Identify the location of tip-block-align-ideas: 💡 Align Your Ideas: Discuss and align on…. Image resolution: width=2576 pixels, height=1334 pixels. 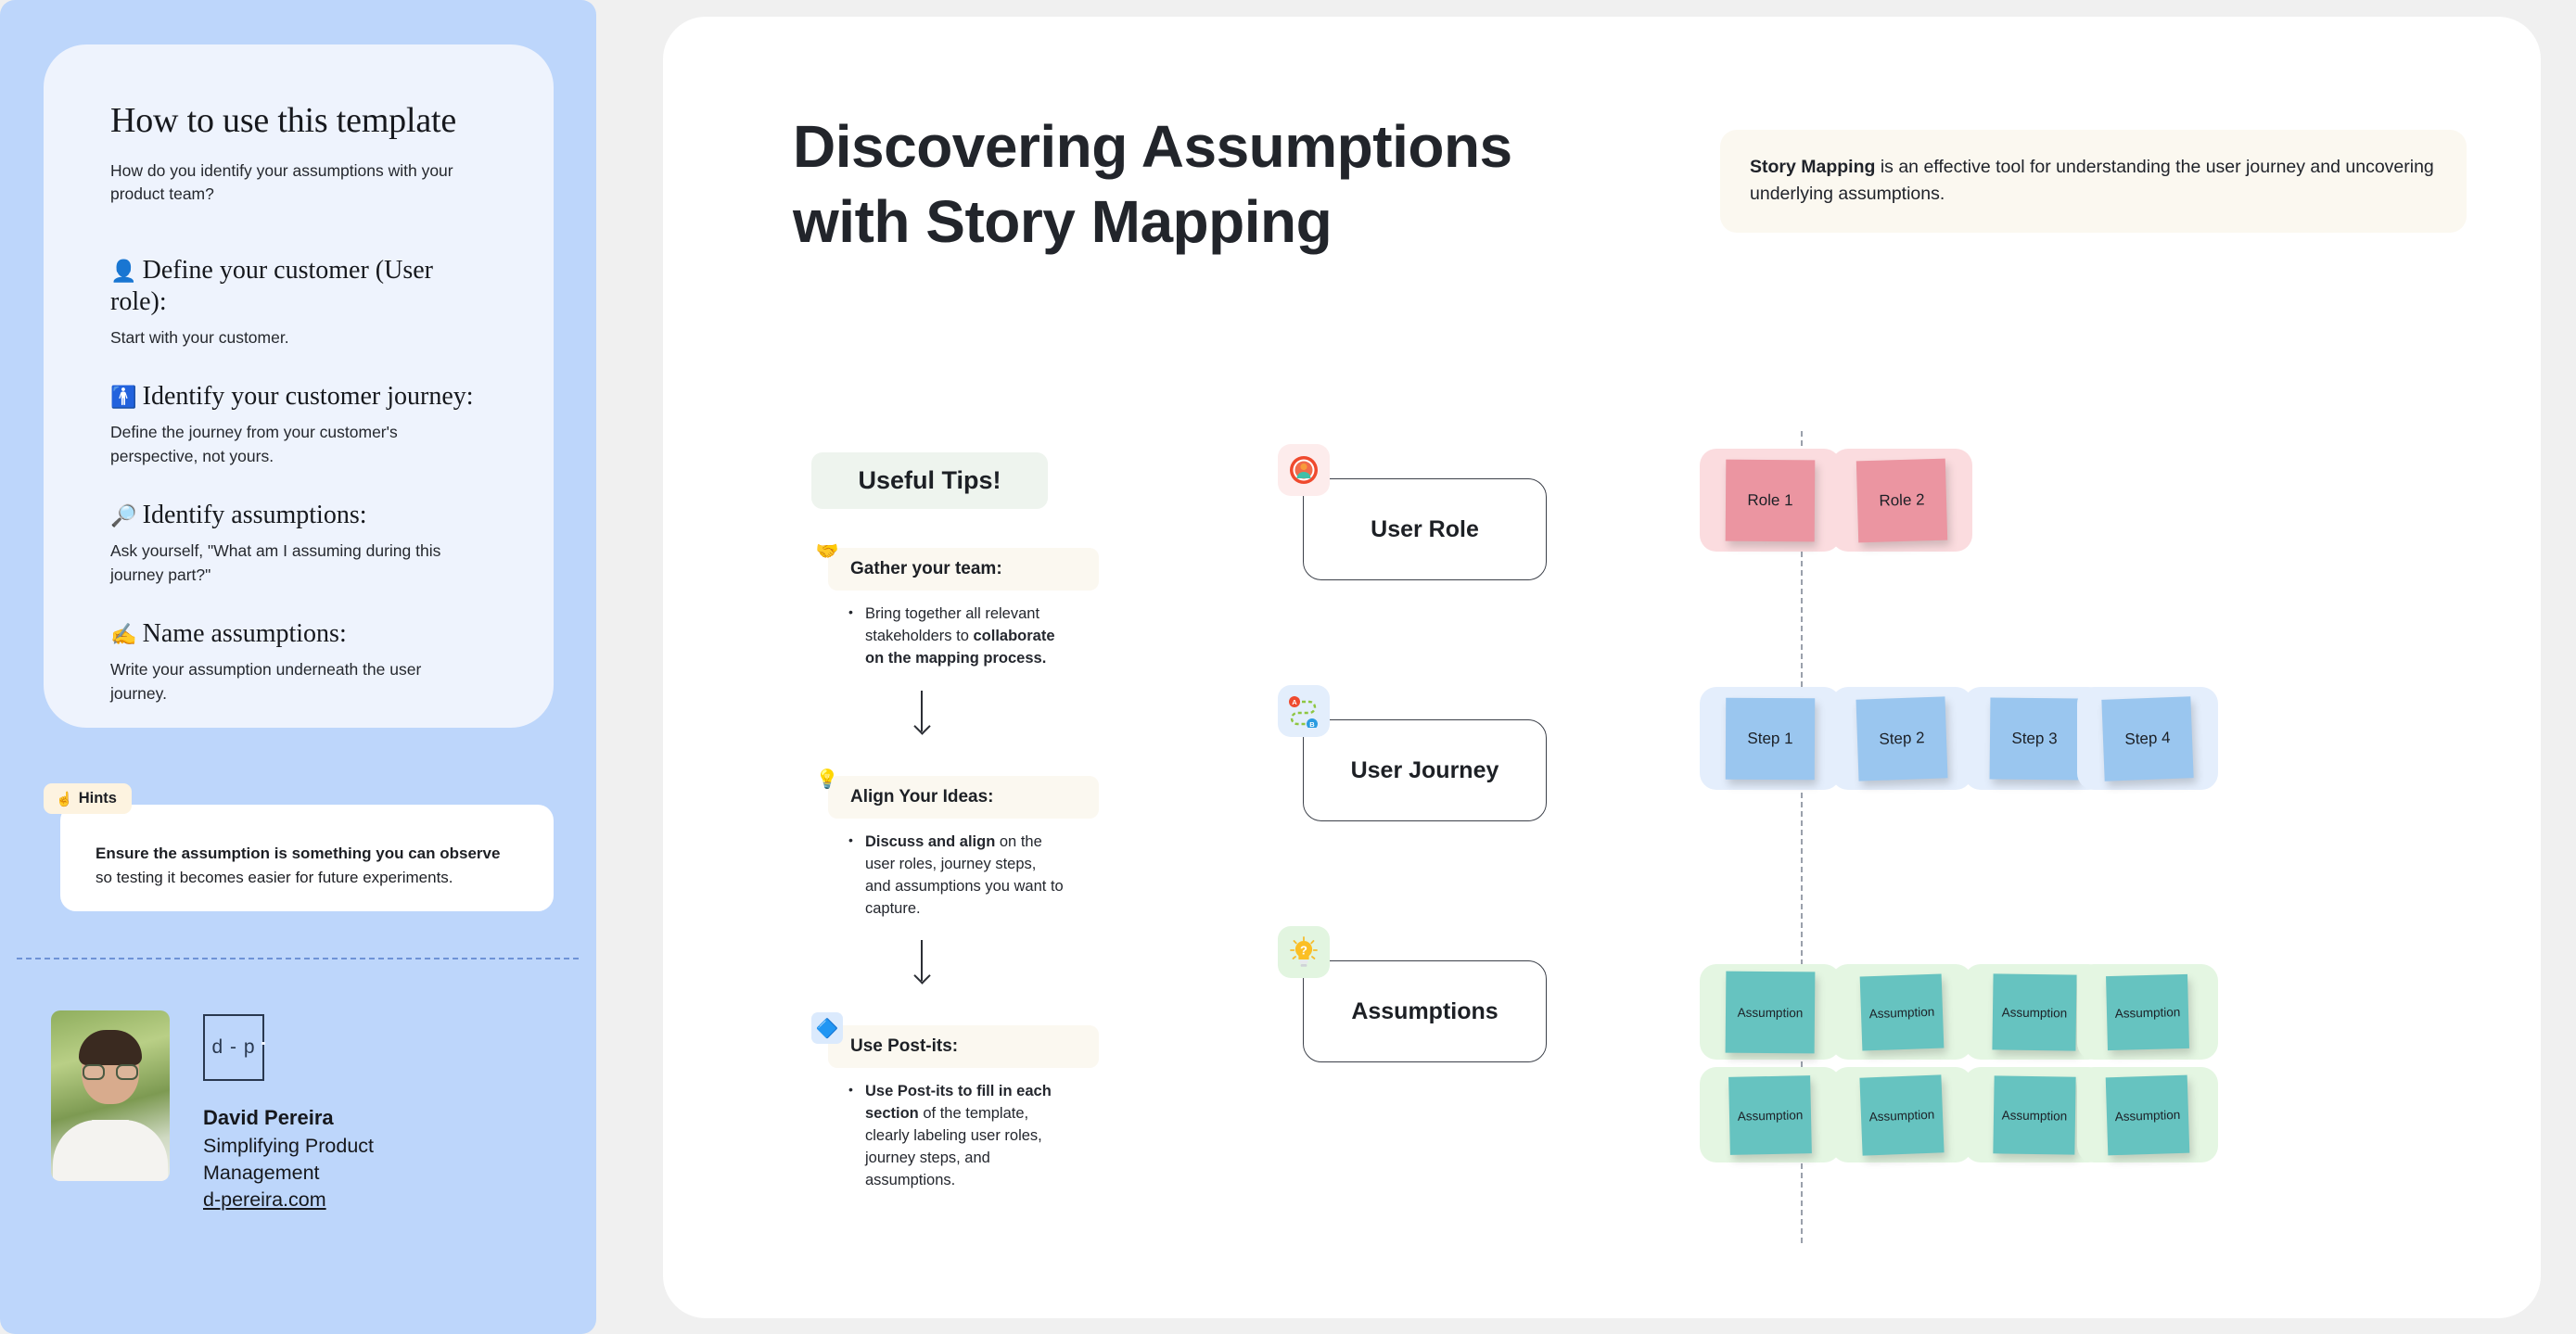
(955, 844).